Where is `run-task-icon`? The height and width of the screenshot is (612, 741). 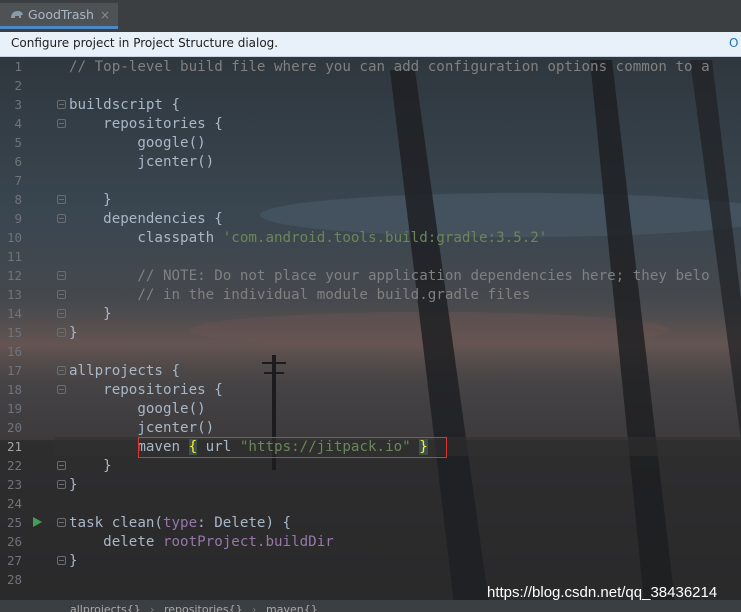 run-task-icon is located at coordinates (37, 522).